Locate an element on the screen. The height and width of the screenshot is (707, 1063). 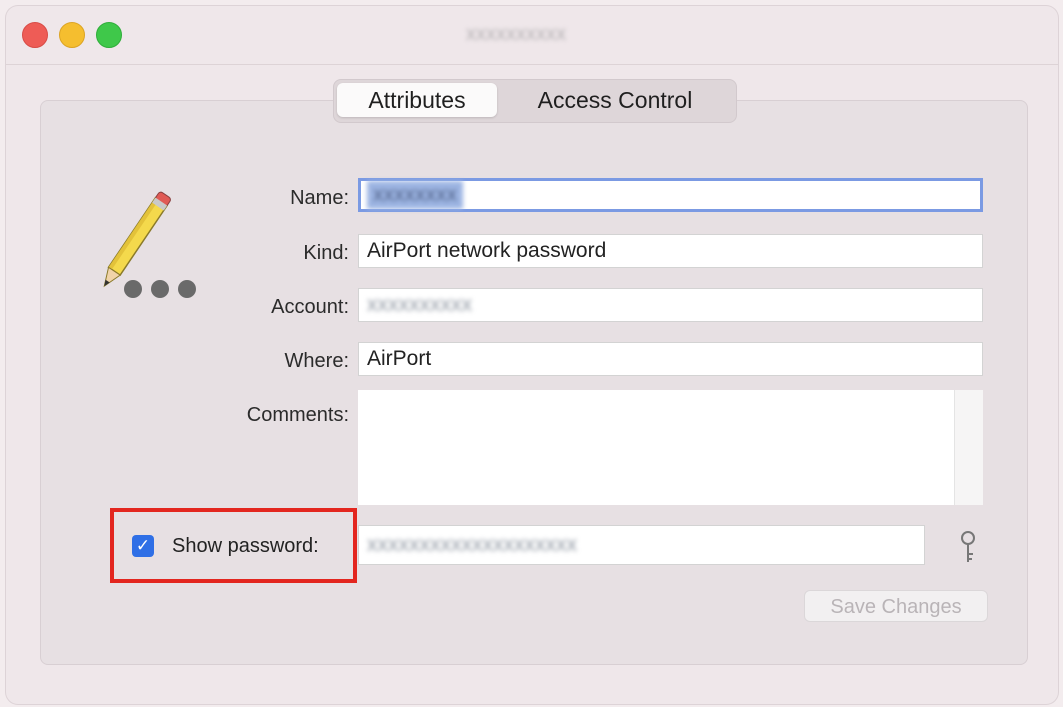
window-title: xxxxxxxxxx is located at coordinates (516, 34).